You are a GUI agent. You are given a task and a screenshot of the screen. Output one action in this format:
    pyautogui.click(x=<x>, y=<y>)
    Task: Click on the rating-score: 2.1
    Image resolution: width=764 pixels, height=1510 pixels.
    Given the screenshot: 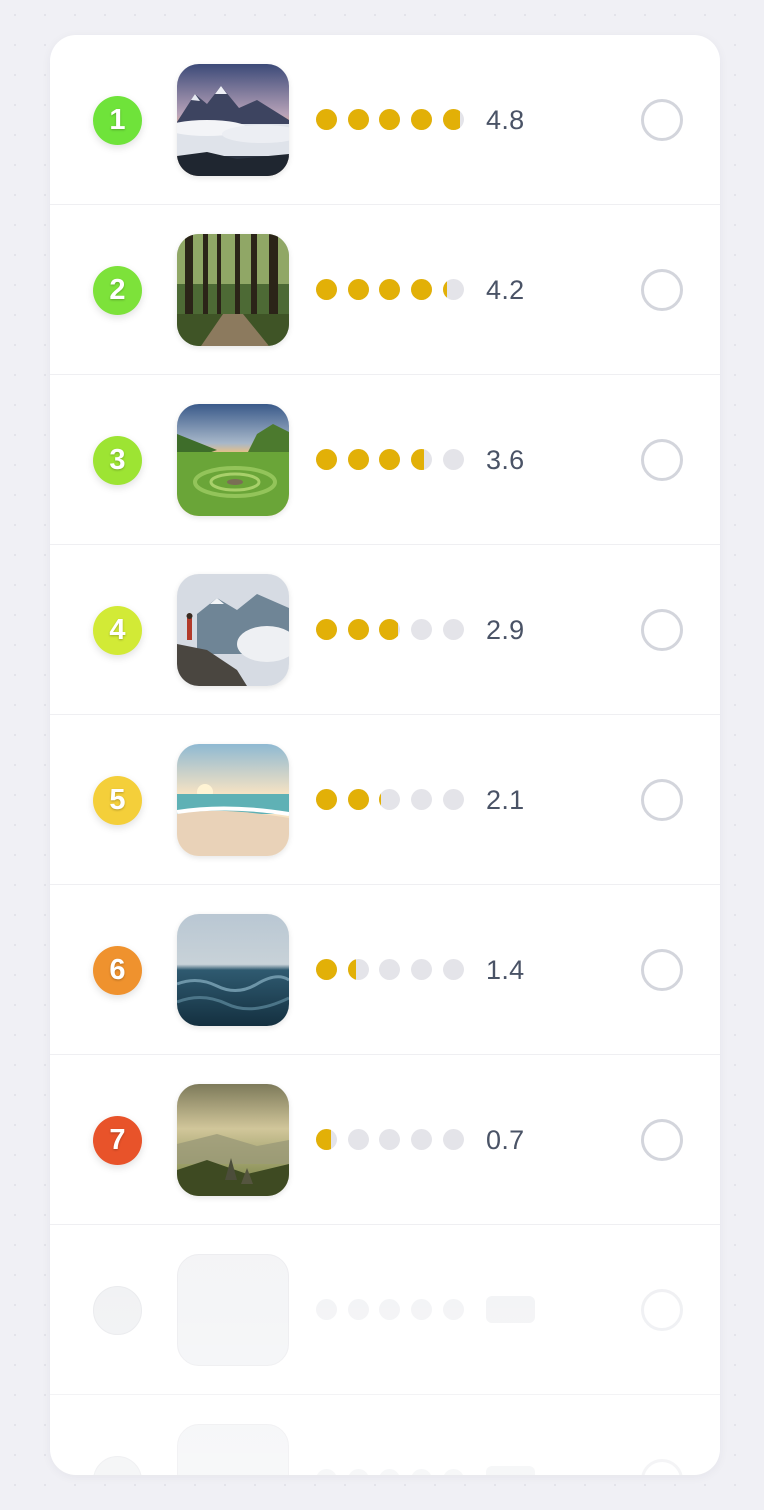 What is the action you would take?
    pyautogui.click(x=505, y=800)
    